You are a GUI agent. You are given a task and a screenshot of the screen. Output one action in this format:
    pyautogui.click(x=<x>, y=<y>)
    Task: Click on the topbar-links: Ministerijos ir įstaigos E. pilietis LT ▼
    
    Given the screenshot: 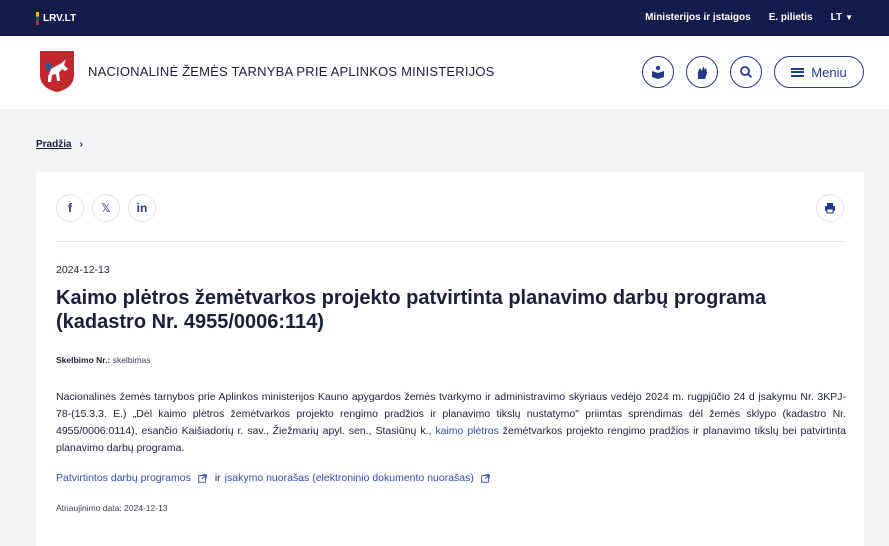 What is the action you would take?
    pyautogui.click(x=749, y=17)
    